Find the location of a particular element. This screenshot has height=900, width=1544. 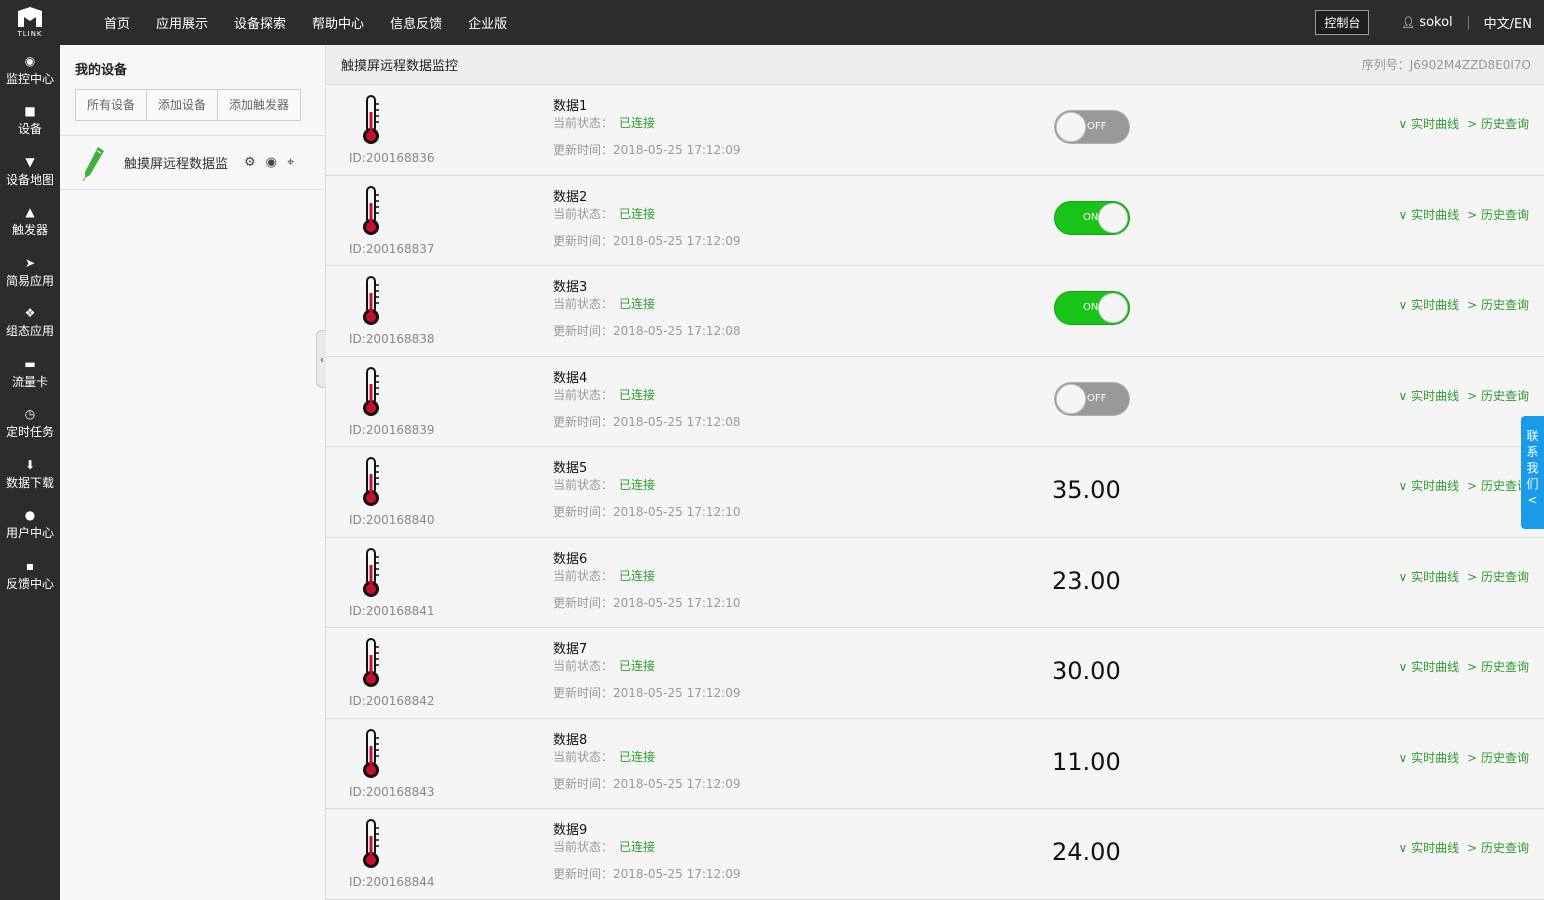

contact-us-tab: 联 系 我 们 < is located at coordinates (1532, 472).